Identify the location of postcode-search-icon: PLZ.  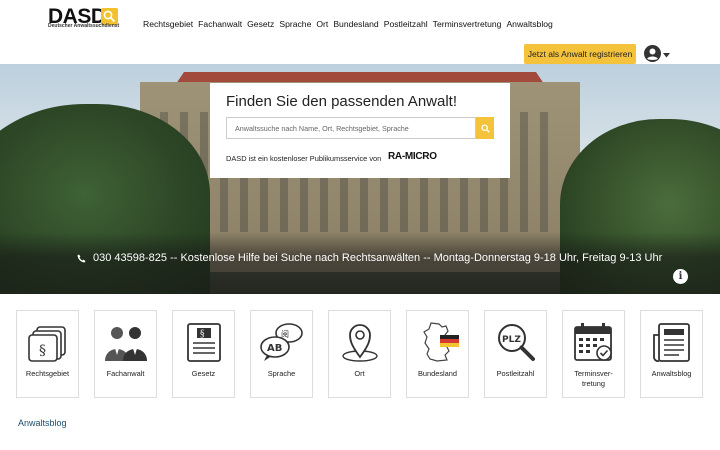
(516, 342).